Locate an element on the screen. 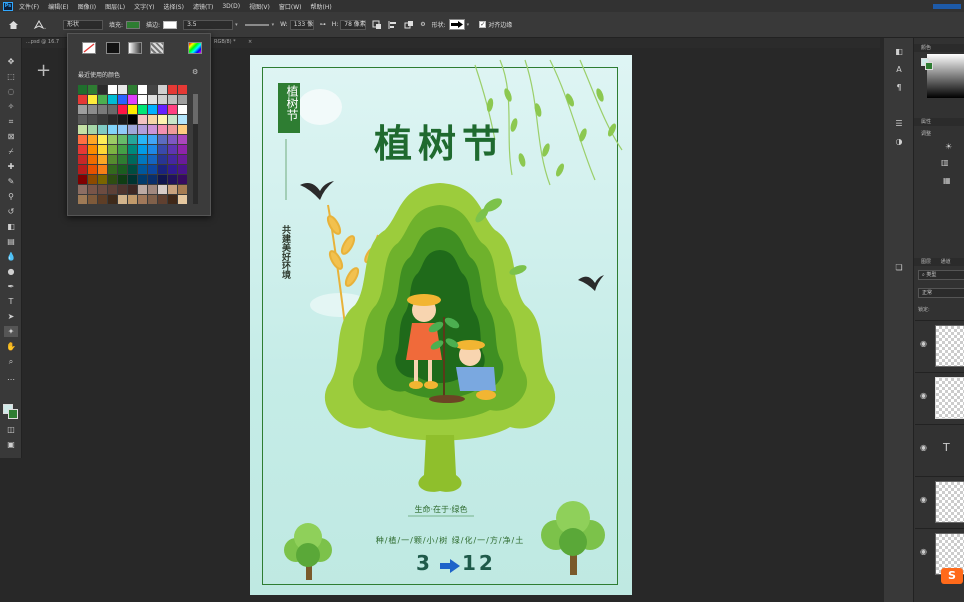 This screenshot has width=964, height=602. arrow-shape-preview is located at coordinates (456, 24).